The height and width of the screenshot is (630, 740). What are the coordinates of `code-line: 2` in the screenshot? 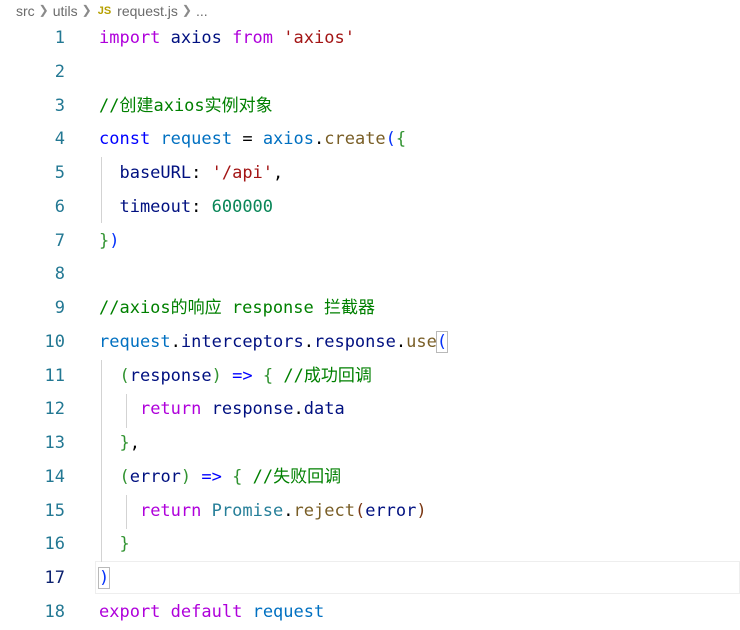 It's located at (370, 73).